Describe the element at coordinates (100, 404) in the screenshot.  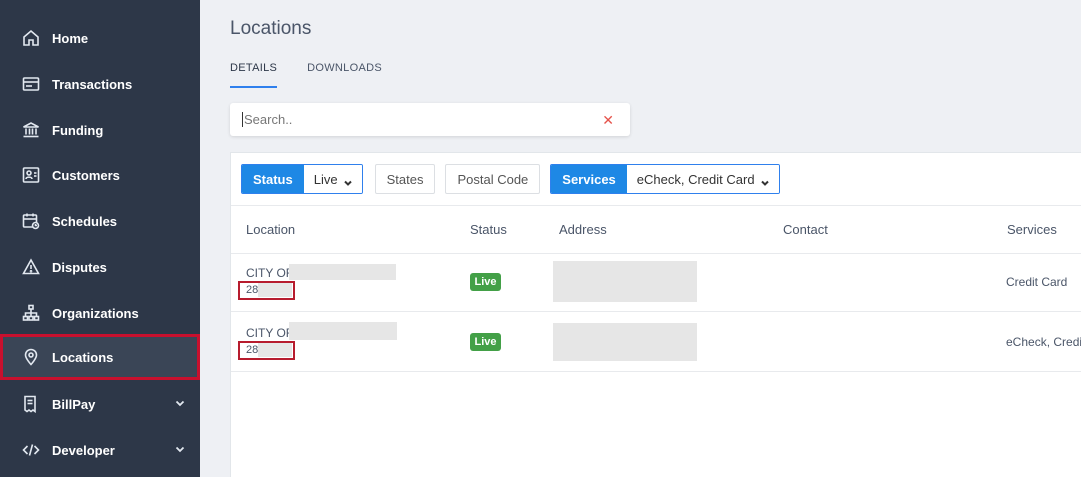
I see `sidebar-item-billpay: BillPay` at that location.